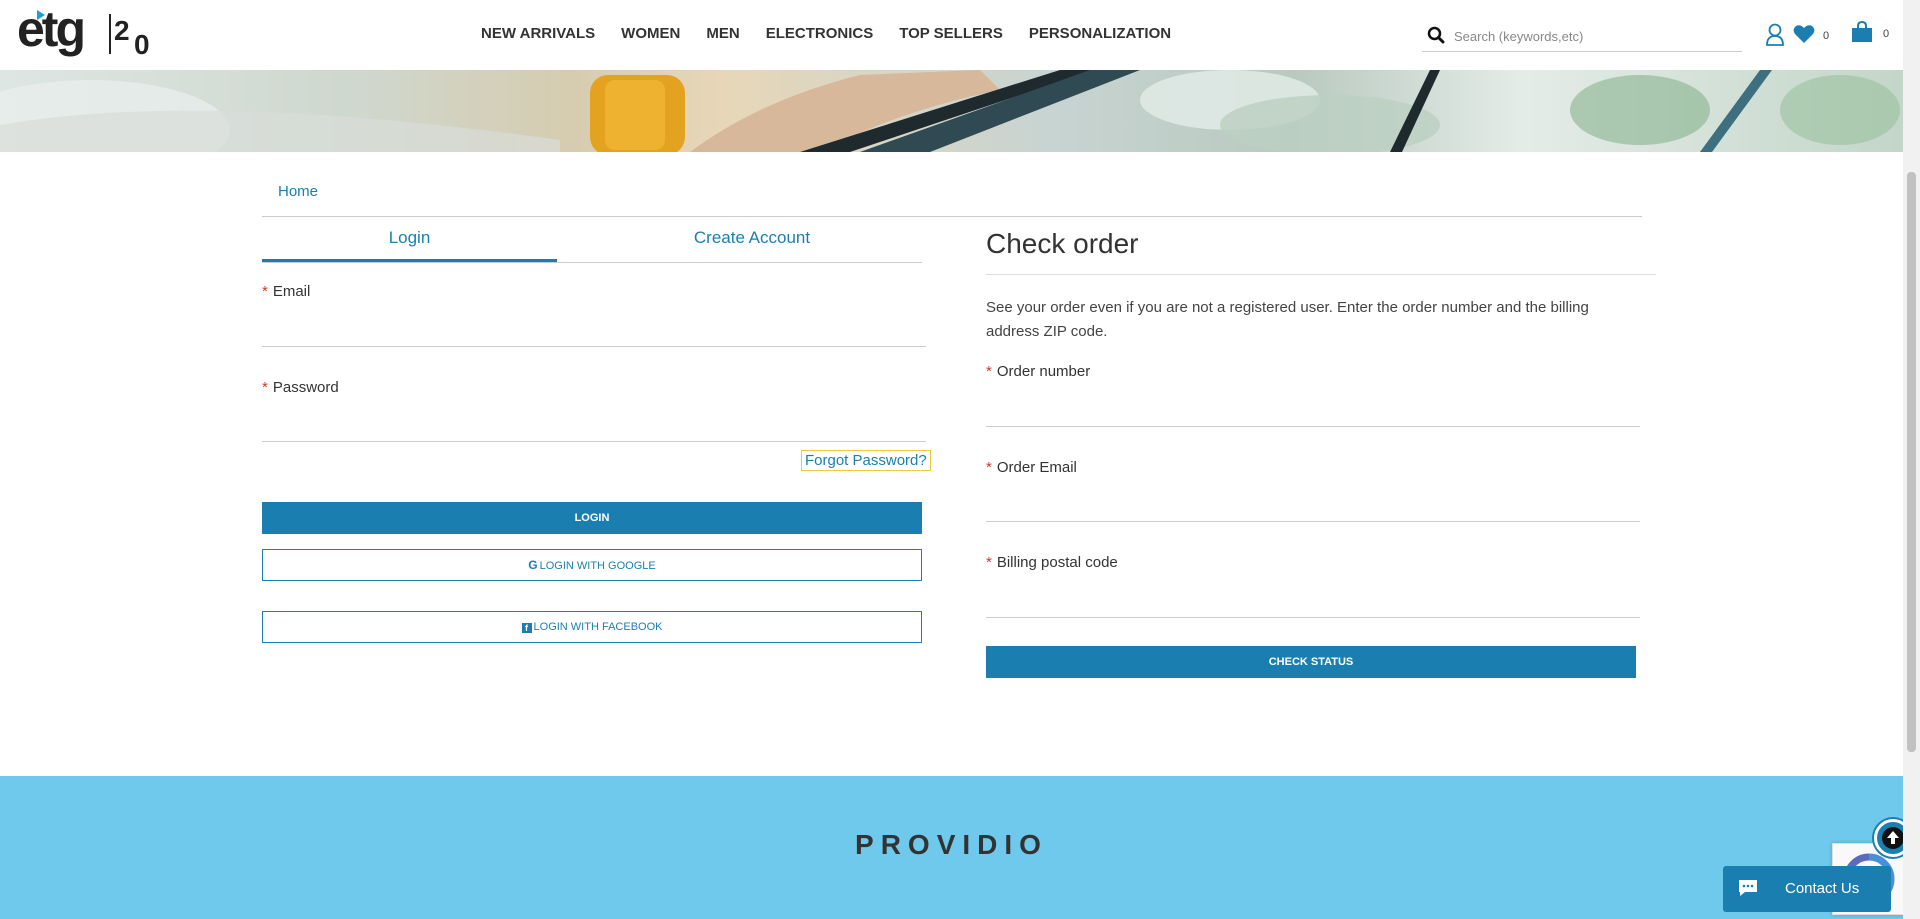  Describe the element at coordinates (866, 460) in the screenshot. I see `forgot-password-link: Forgot Password?` at that location.